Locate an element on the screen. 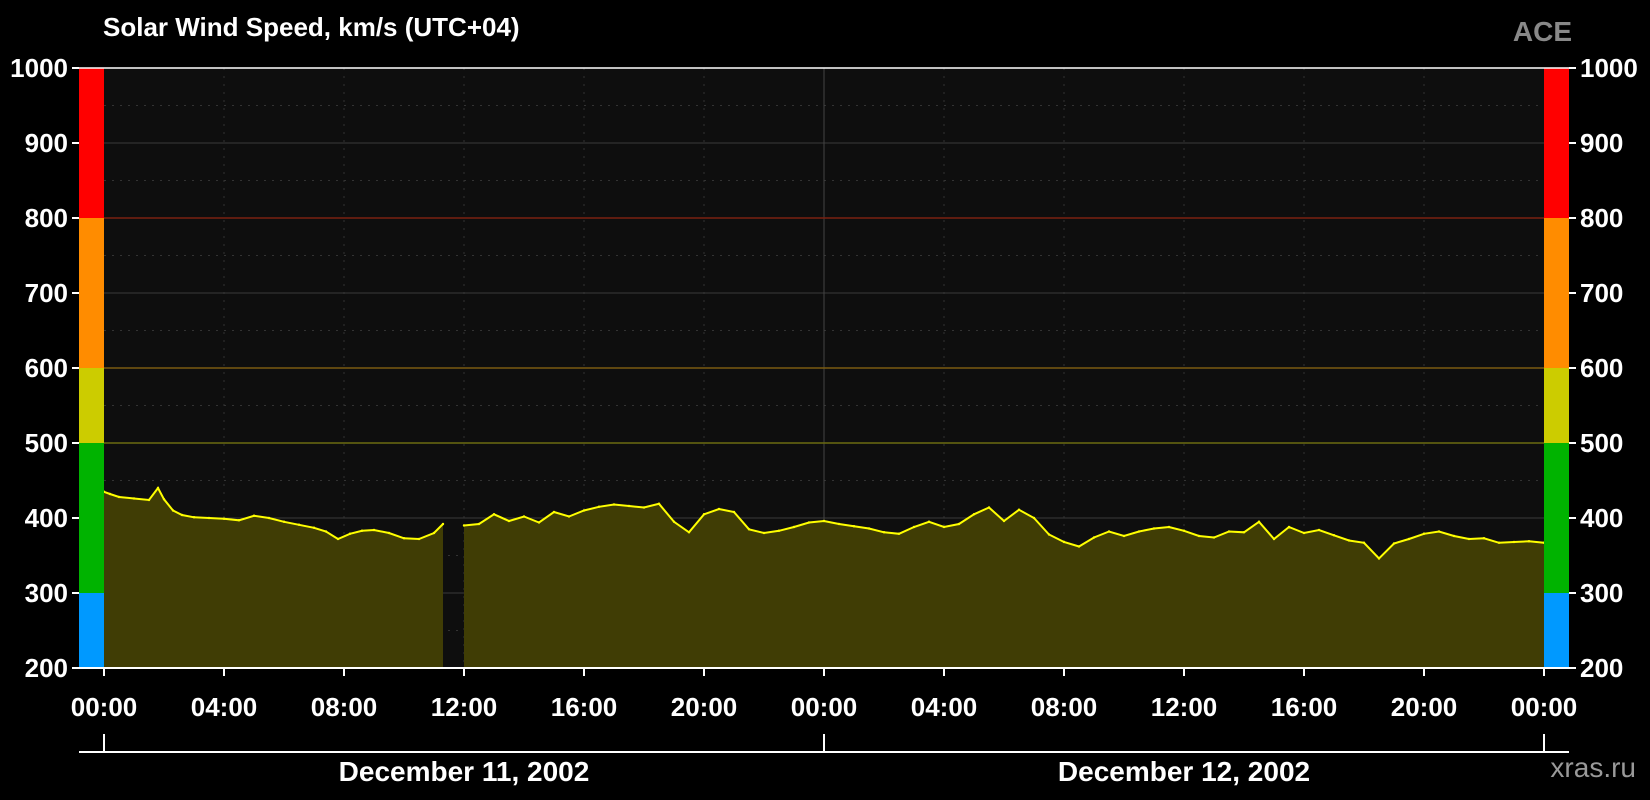 This screenshot has width=1650, height=800. y-tick-label: 400 is located at coordinates (46, 518).